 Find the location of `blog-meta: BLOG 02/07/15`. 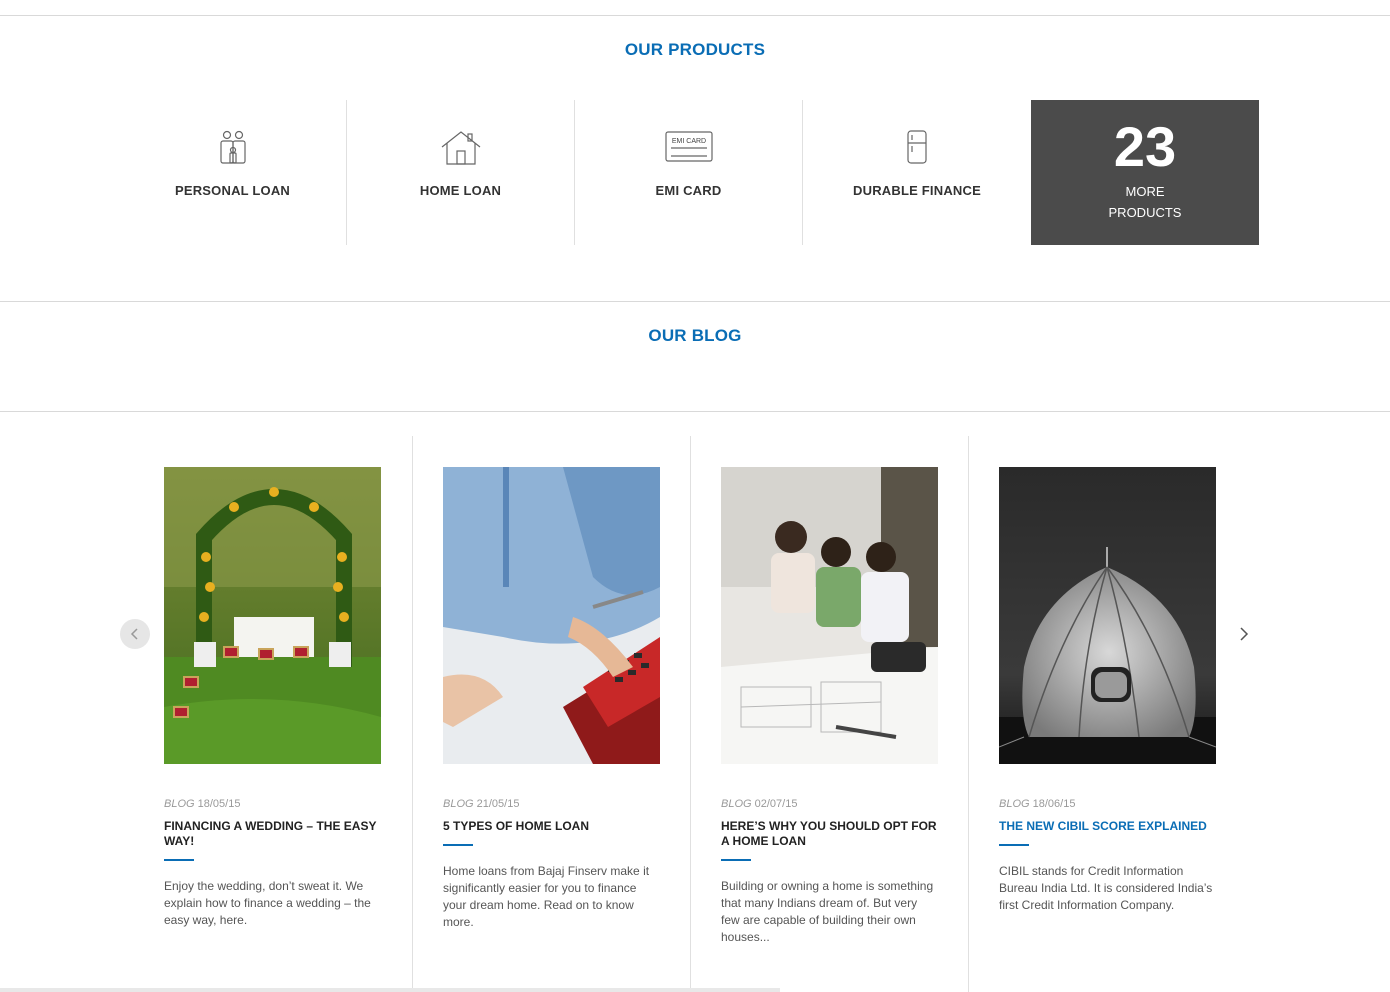

blog-meta: BLOG 02/07/15 is located at coordinates (759, 804).